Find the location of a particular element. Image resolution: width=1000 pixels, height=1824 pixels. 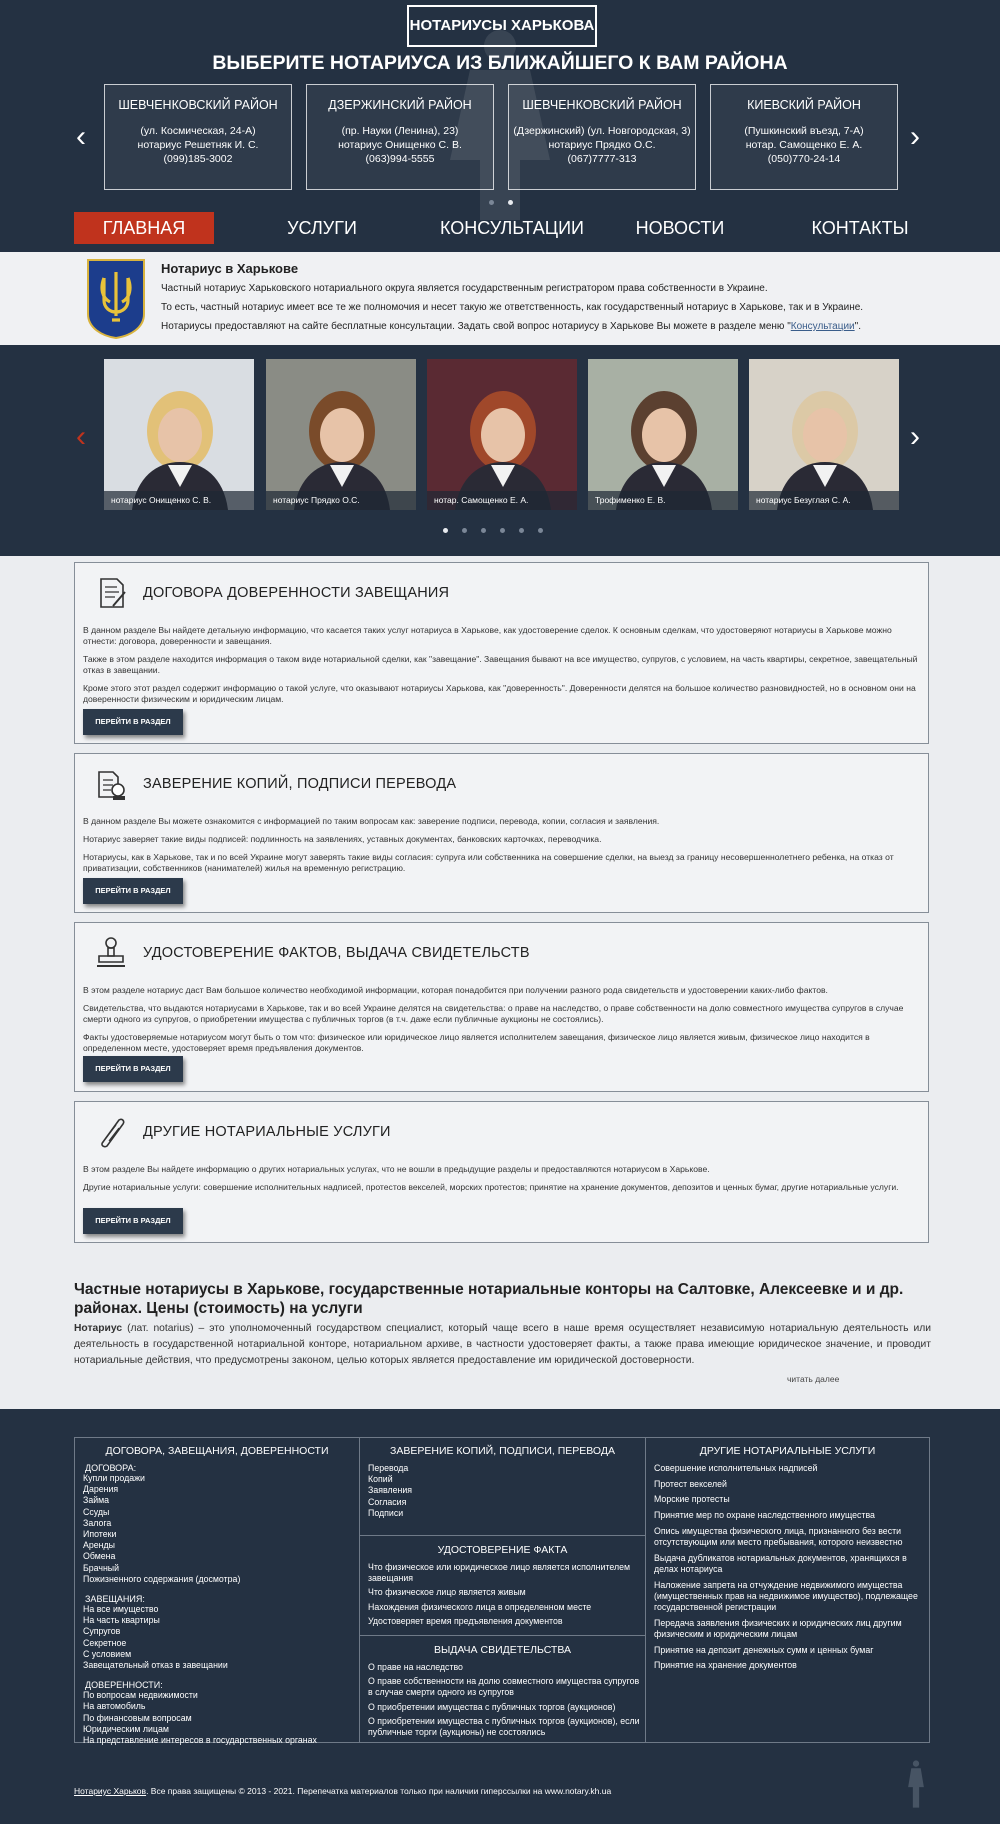

footer-link: Согласия is located at coordinates (502, 1502).